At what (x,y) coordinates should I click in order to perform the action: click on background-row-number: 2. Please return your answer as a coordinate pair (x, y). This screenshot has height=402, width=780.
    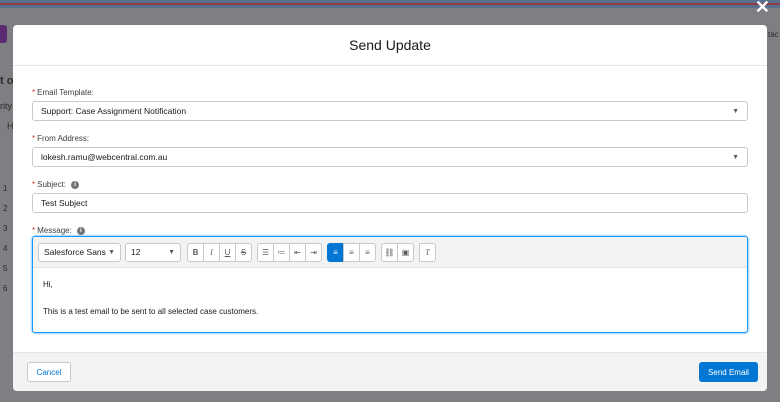
    Looking at the image, I should click on (5, 208).